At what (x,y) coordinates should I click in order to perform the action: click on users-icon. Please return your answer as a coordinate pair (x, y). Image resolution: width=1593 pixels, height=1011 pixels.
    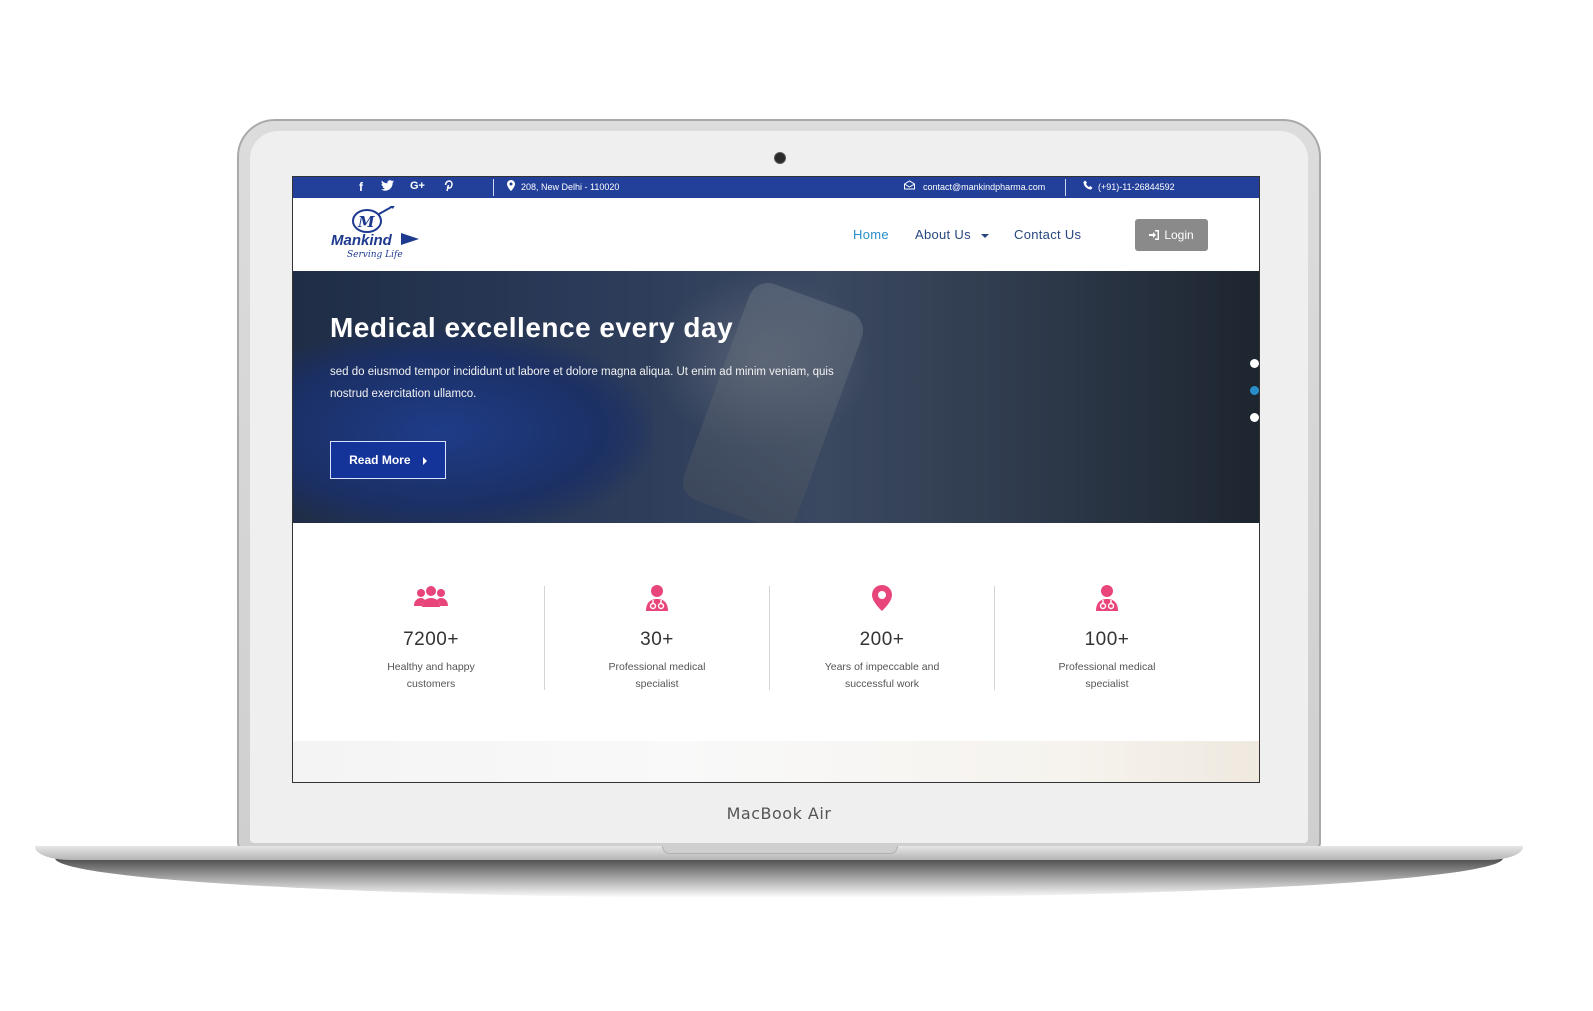
    Looking at the image, I should click on (431, 599).